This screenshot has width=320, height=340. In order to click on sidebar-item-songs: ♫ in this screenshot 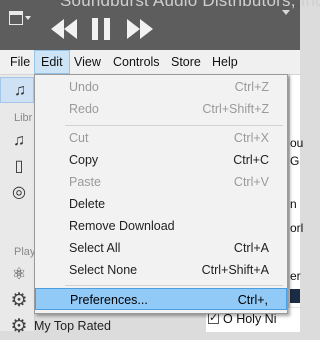, I will do `click(17, 141)`.